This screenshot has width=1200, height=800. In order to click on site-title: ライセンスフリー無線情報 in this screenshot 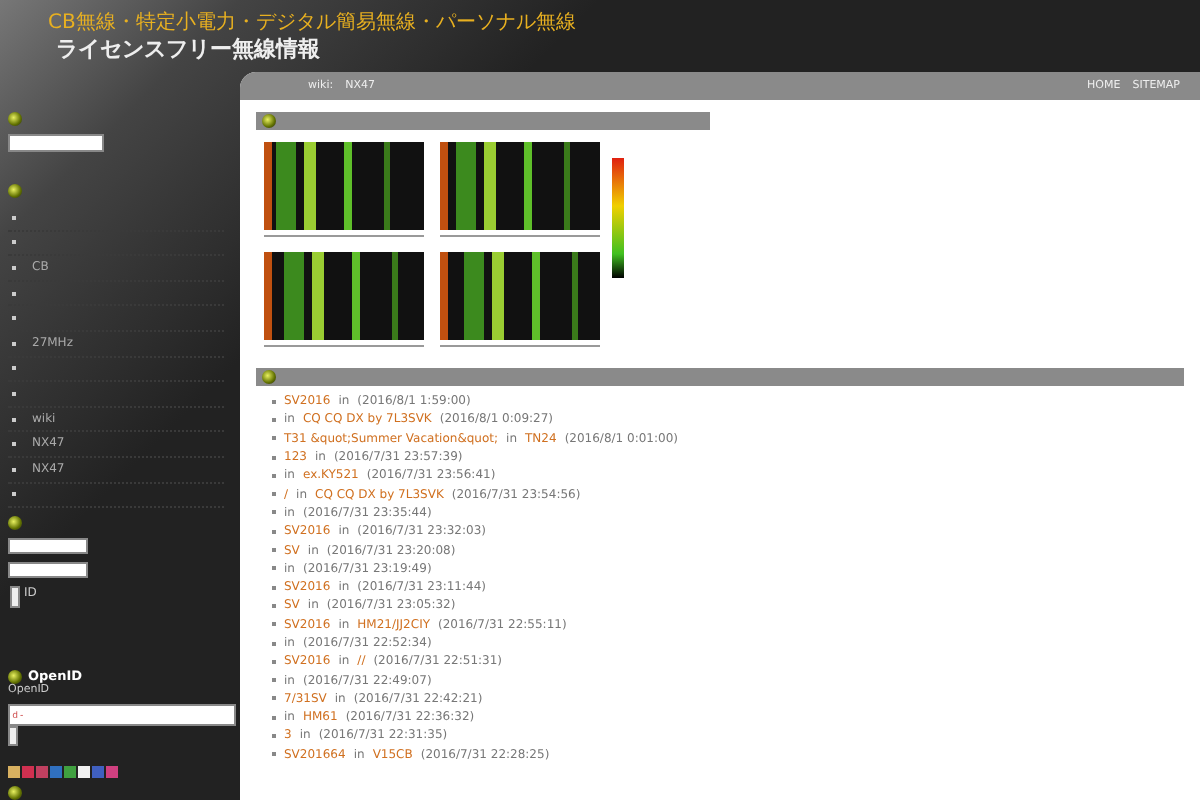, I will do `click(189, 50)`.